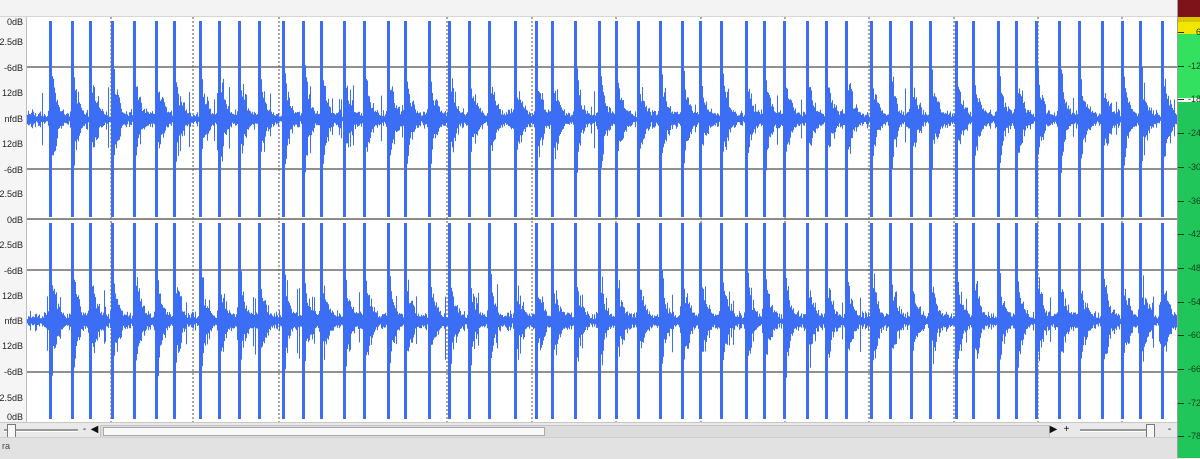  Describe the element at coordinates (12, 296) in the screenshot. I see `db-label-ch2-2: 12dB` at that location.